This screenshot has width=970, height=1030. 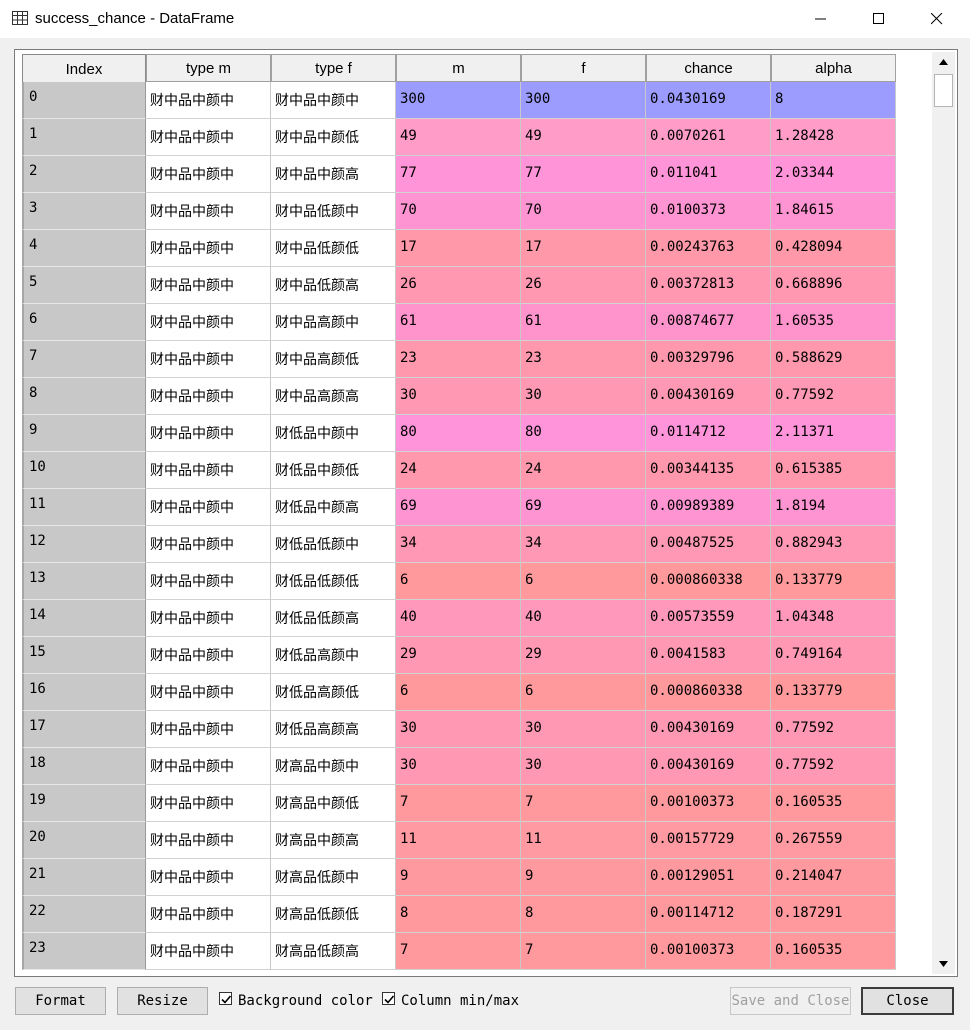 What do you see at coordinates (833, 359) in the screenshot?
I see `cell-alpha: 0.588629` at bounding box center [833, 359].